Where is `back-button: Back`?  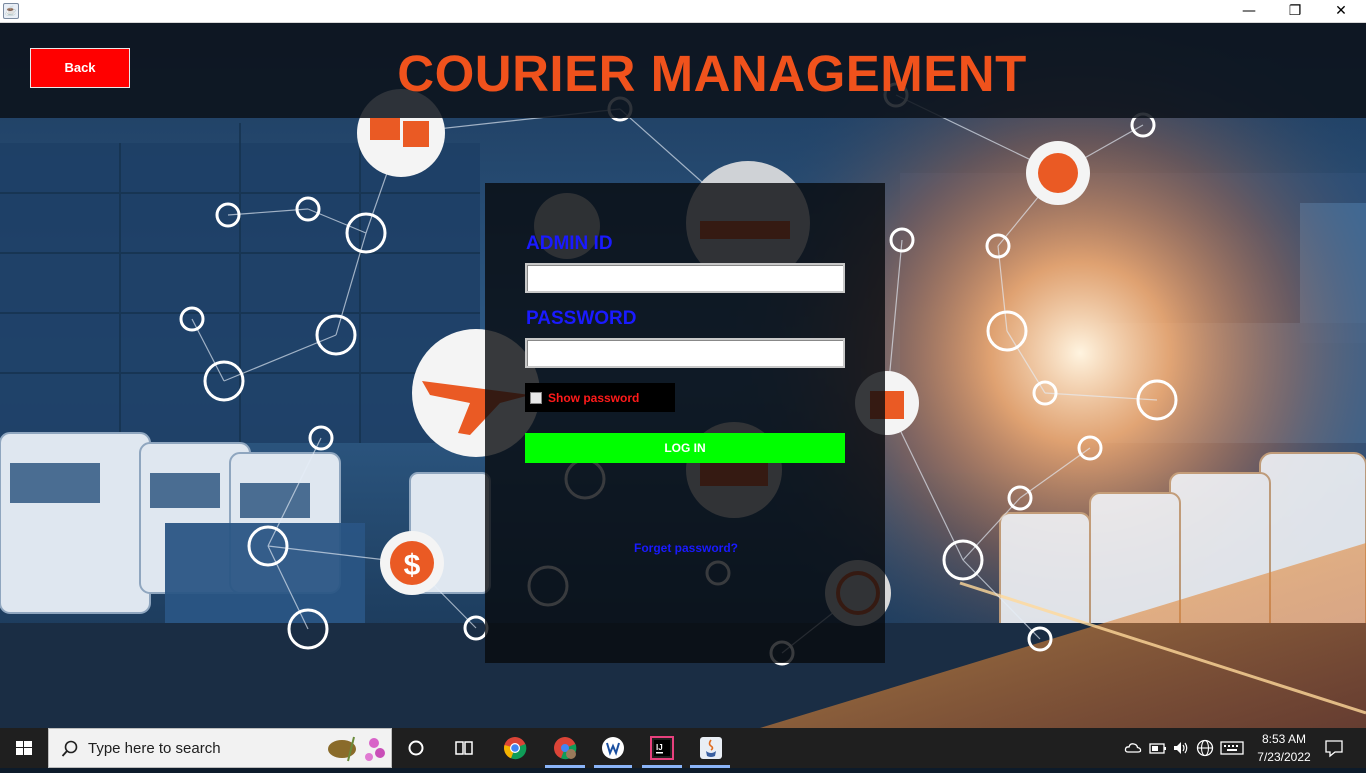 back-button: Back is located at coordinates (80, 68).